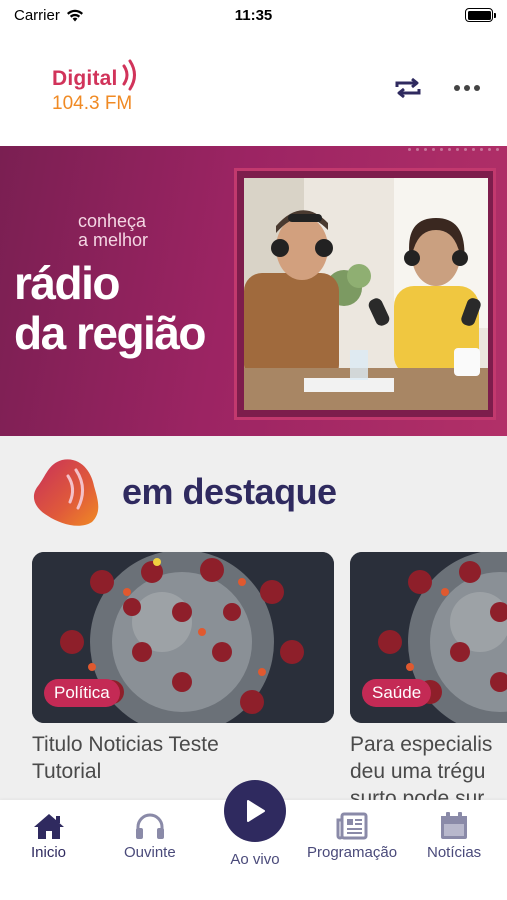  I want to click on repeat-button, so click(408, 88).